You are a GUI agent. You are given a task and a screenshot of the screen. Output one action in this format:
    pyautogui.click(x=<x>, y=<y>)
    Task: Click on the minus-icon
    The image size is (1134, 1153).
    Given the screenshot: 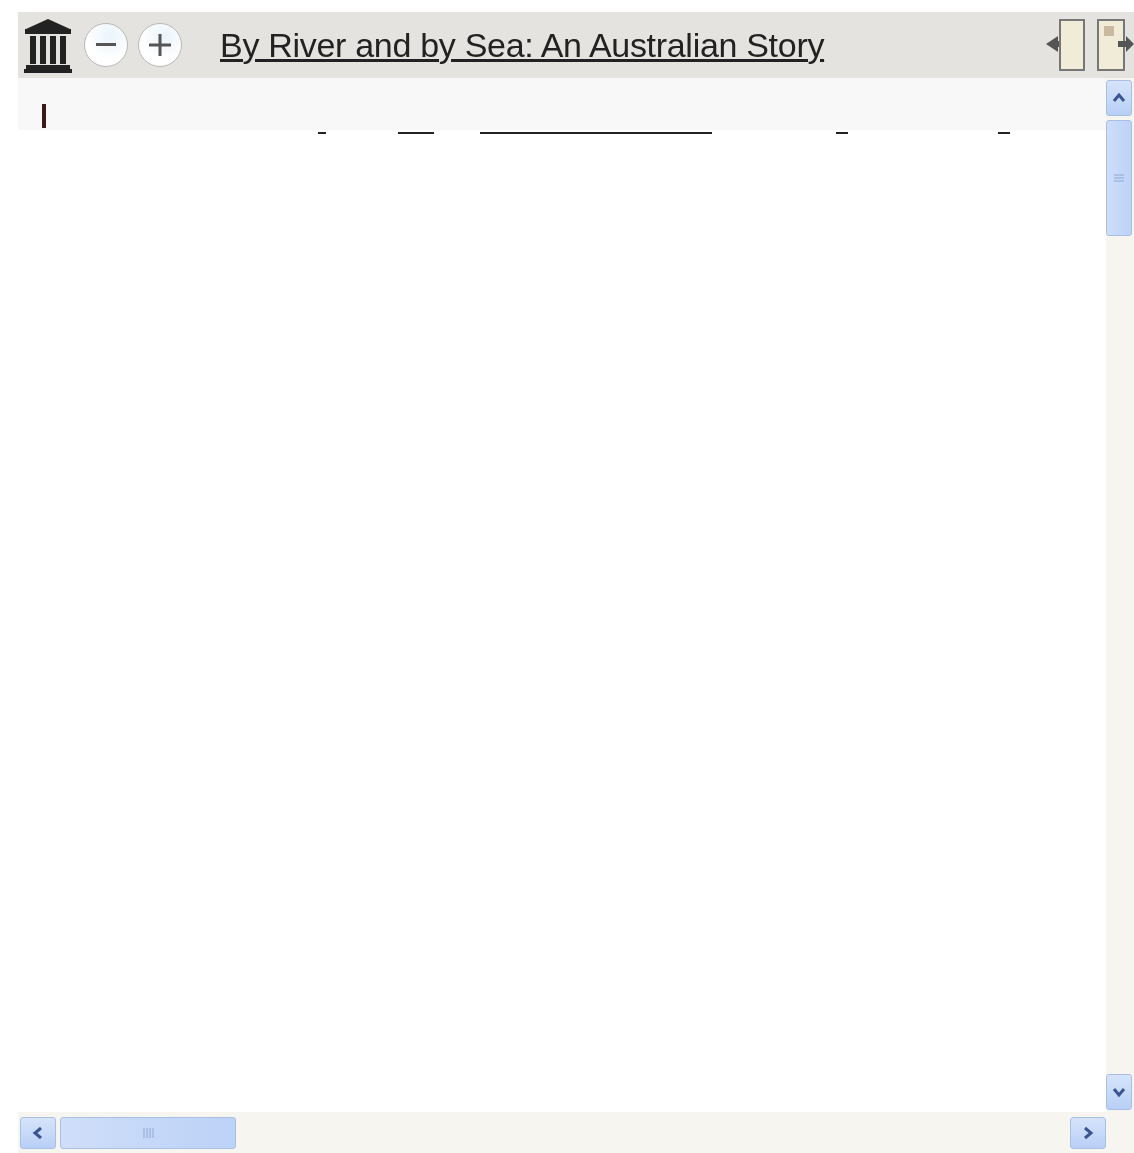 What is the action you would take?
    pyautogui.click(x=106, y=45)
    